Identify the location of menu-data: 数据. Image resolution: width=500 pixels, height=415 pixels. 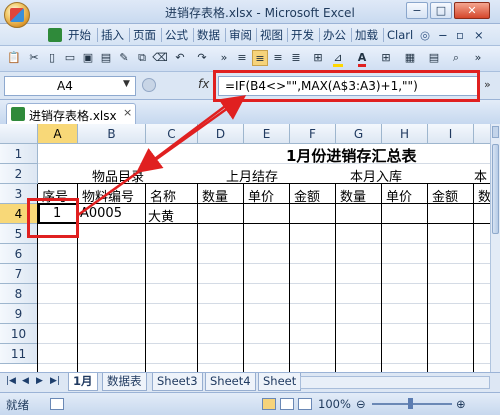
(208, 35).